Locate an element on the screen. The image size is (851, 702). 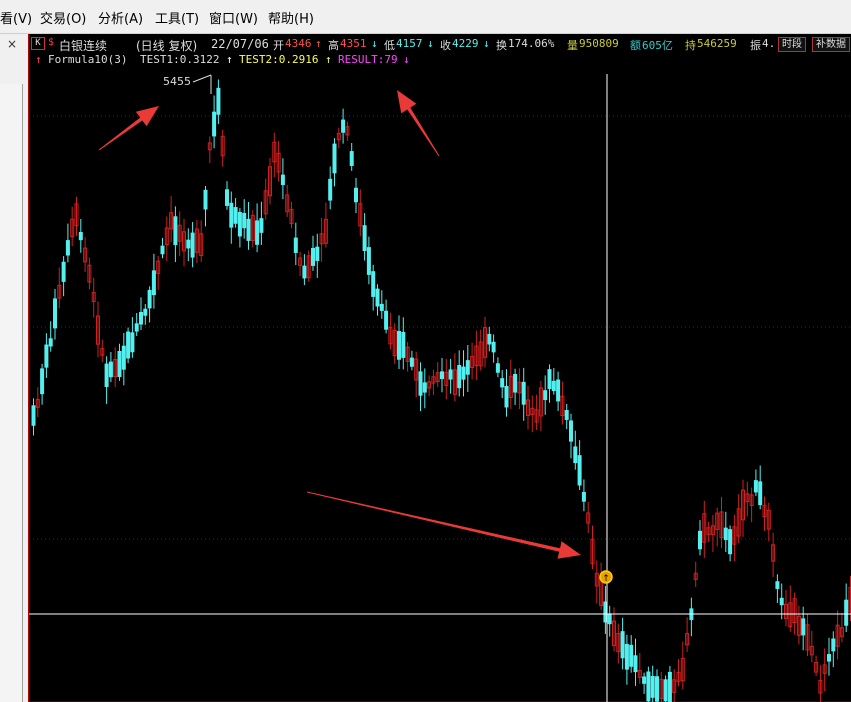
menu-analysis: 分析(A) is located at coordinates (120, 17).